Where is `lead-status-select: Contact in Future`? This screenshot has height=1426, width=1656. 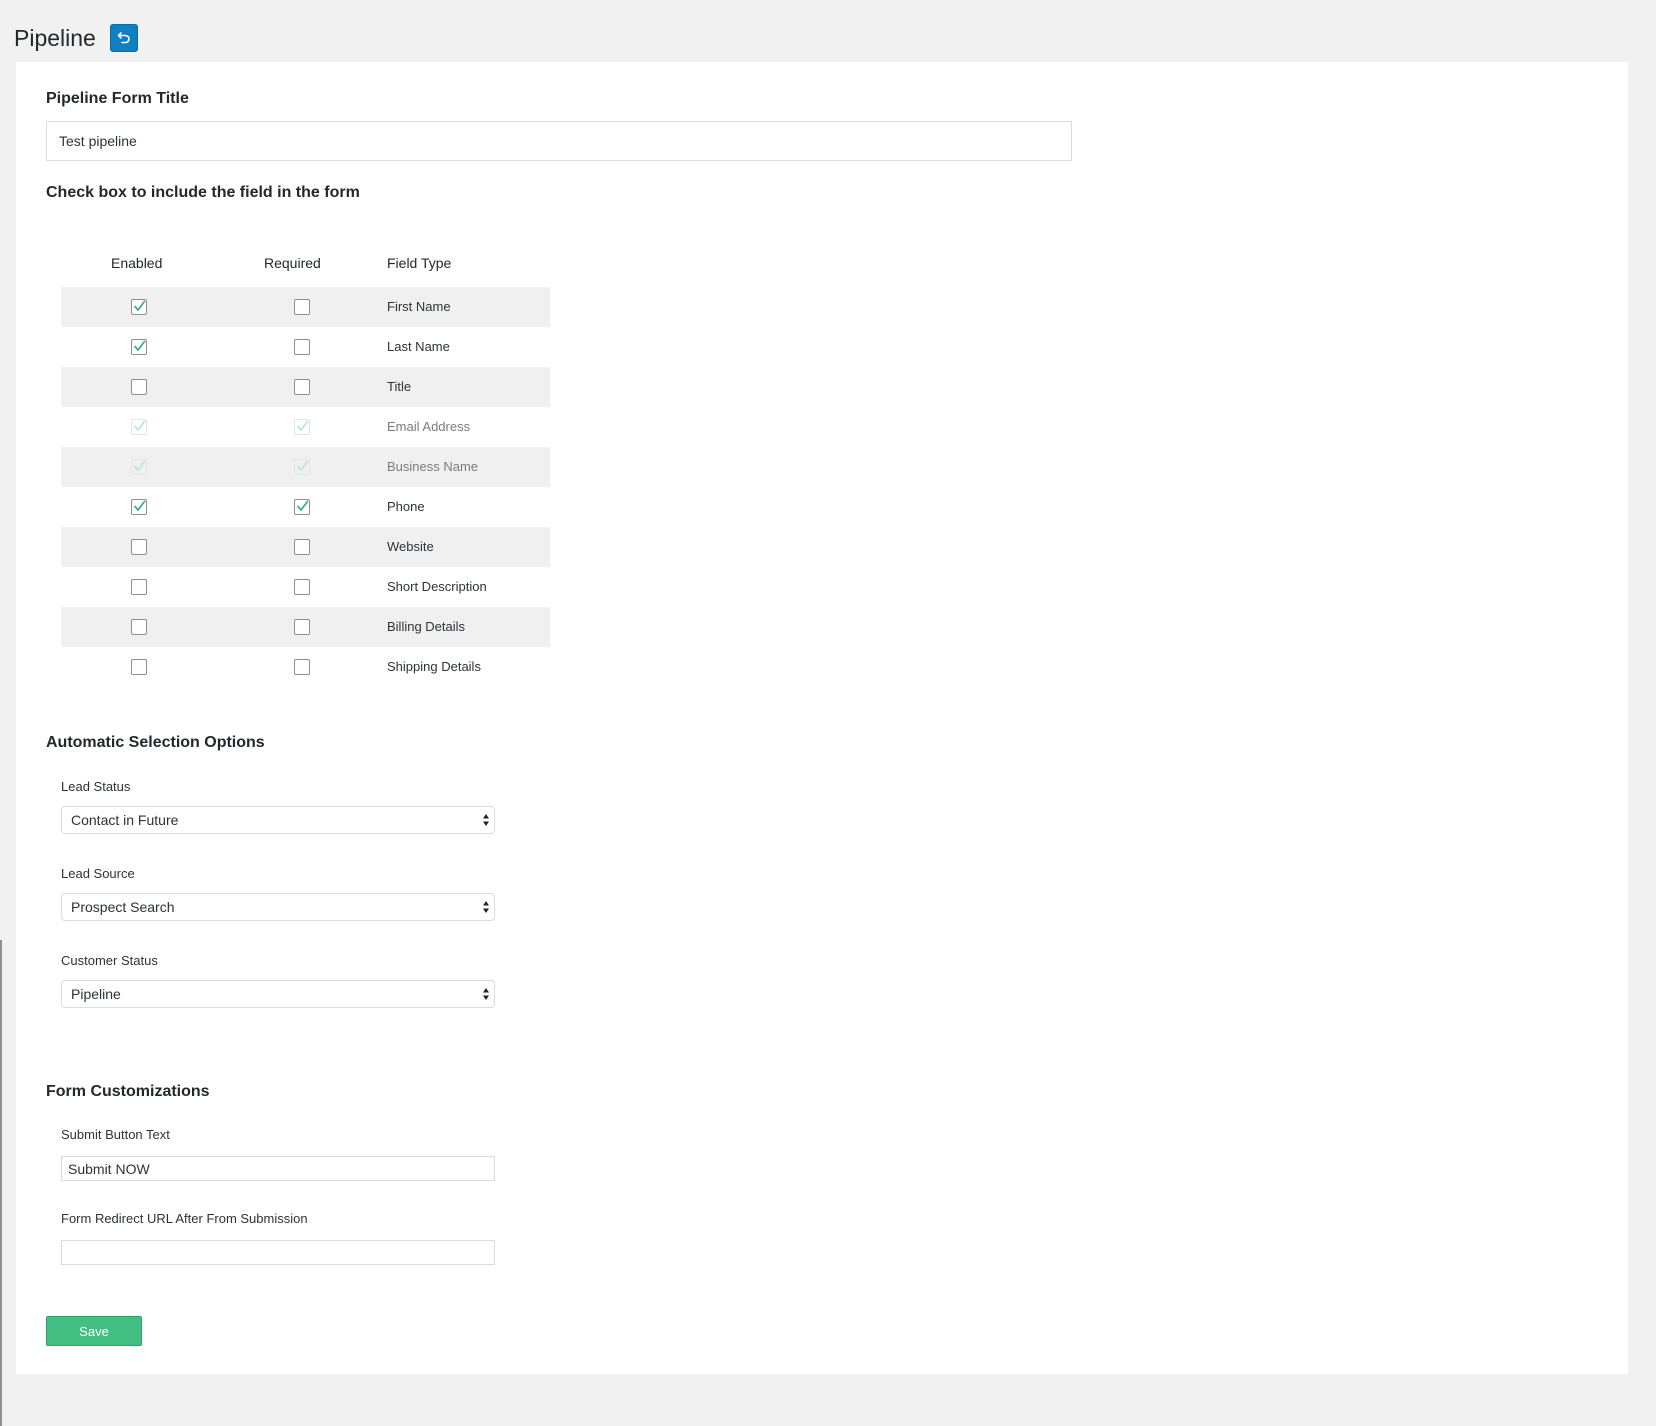 lead-status-select: Contact in Future is located at coordinates (278, 820).